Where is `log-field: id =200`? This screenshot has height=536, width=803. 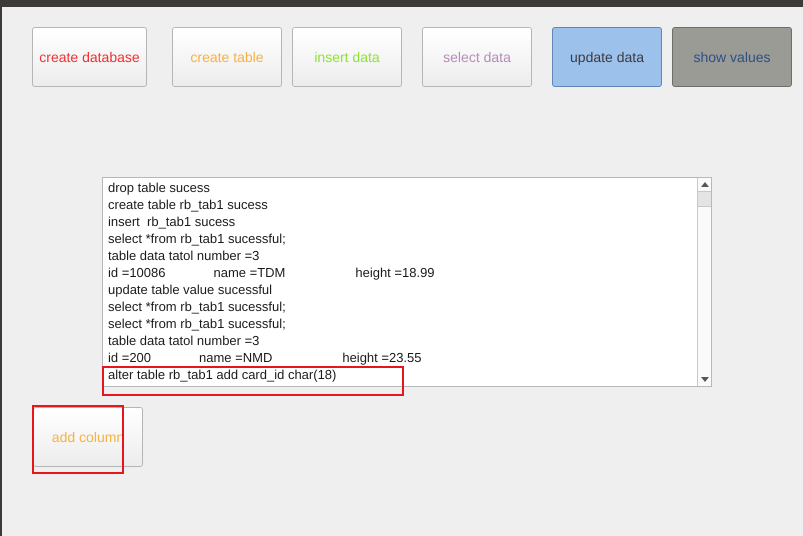
log-field: id =200 is located at coordinates (130, 357).